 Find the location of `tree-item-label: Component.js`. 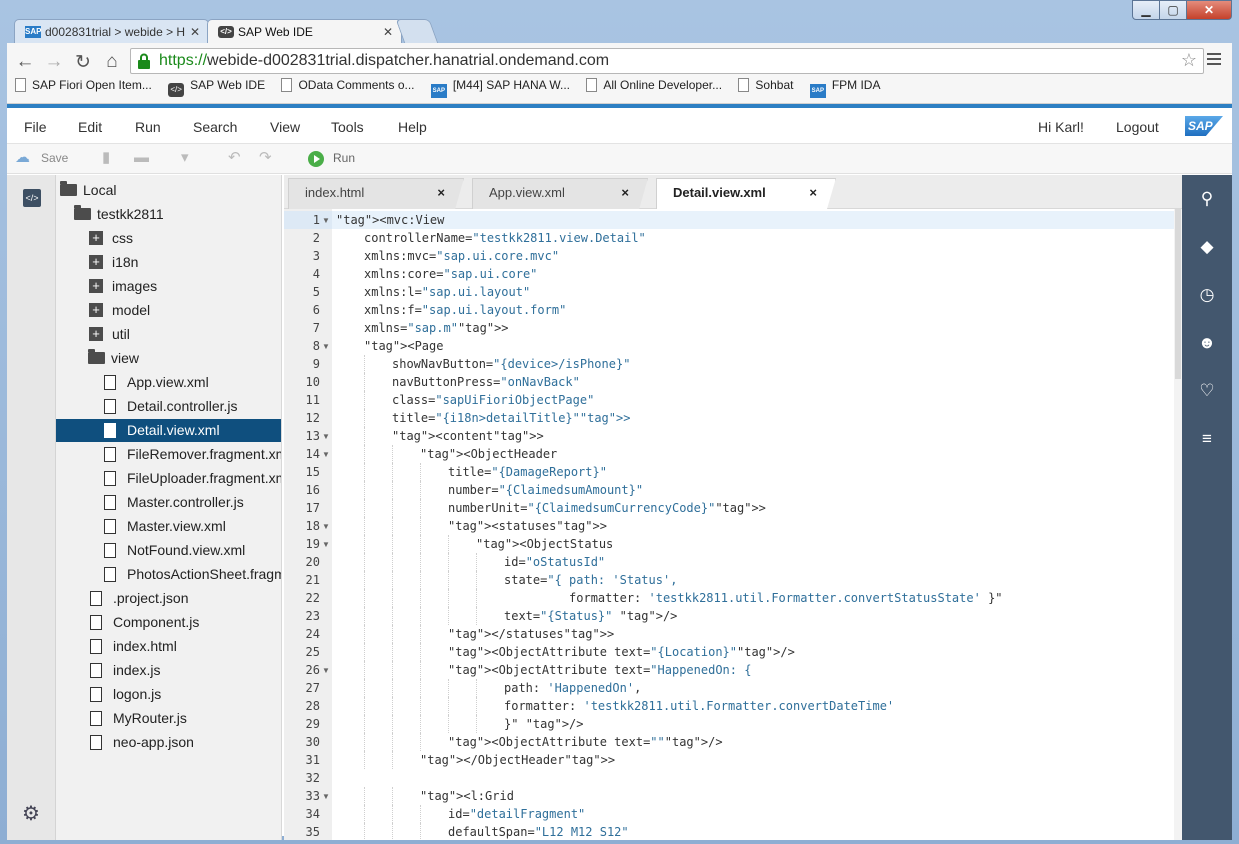

tree-item-label: Component.js is located at coordinates (156, 622).